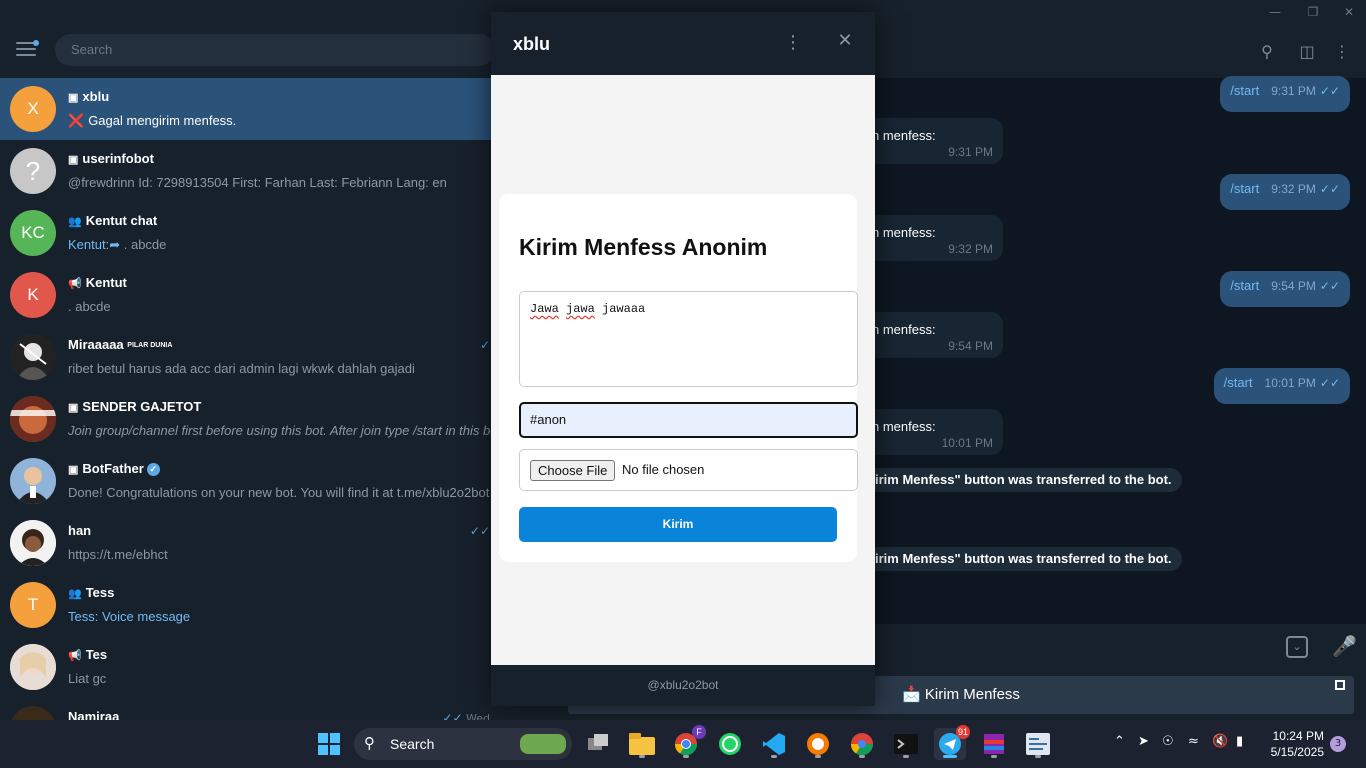  I want to click on chat-name: ▣ userinfobot, so click(111, 158).